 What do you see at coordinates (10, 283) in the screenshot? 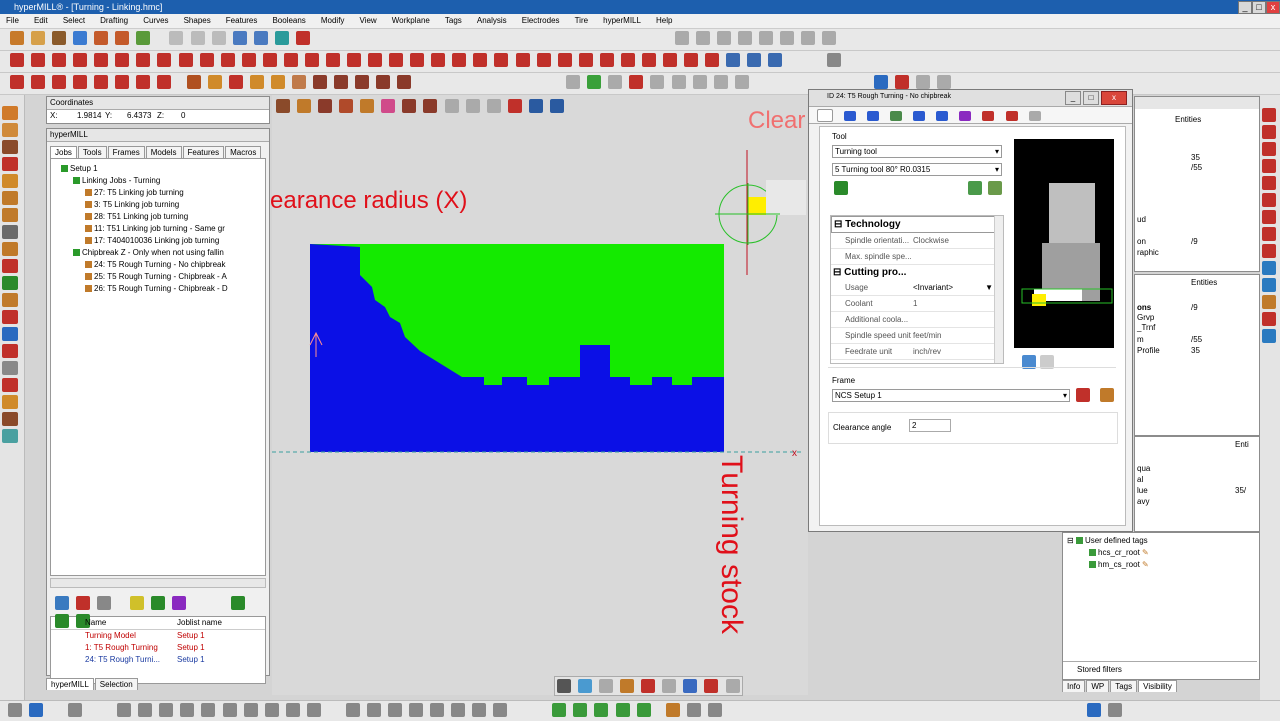
I see `strip-feature-icon` at bounding box center [10, 283].